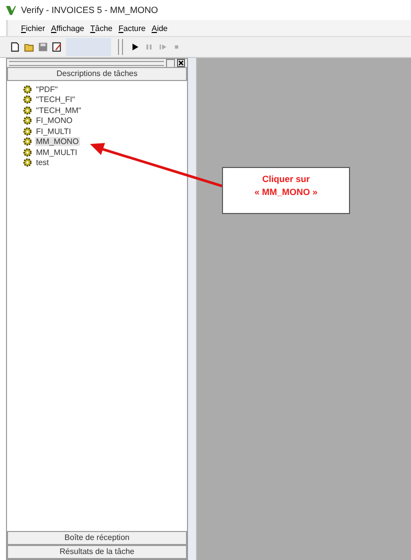 This screenshot has height=560, width=411. Describe the element at coordinates (54, 121) in the screenshot. I see `task-item: FI_MONO` at that location.